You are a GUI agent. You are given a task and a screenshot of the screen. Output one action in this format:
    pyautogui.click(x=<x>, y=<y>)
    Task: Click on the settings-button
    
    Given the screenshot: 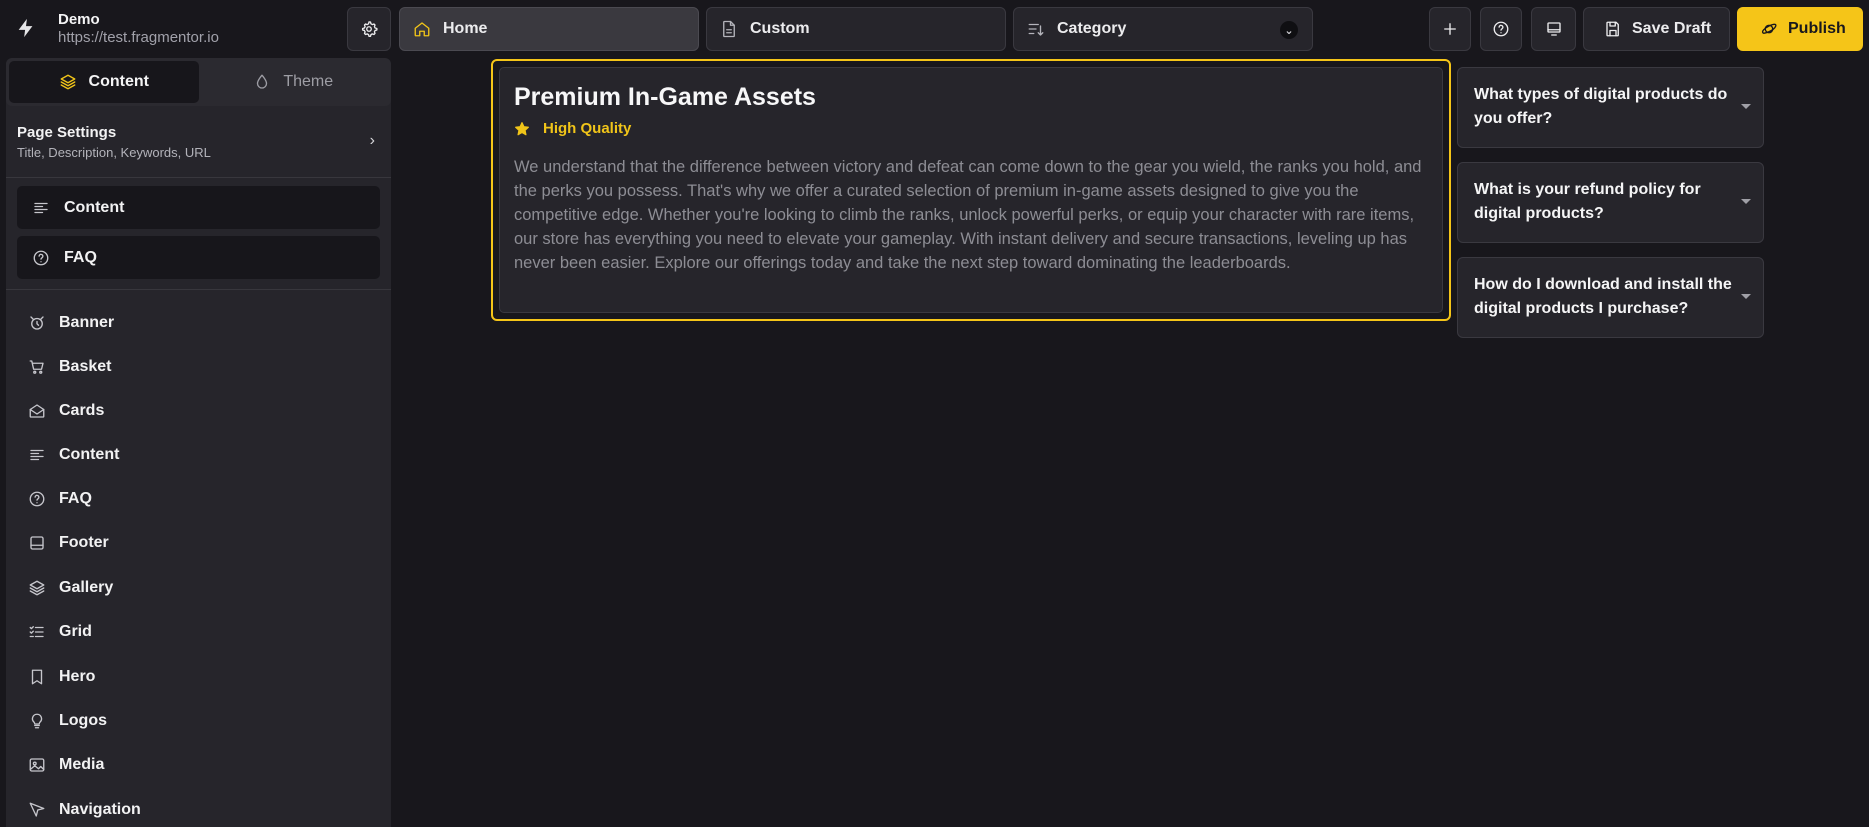 What is the action you would take?
    pyautogui.click(x=369, y=29)
    